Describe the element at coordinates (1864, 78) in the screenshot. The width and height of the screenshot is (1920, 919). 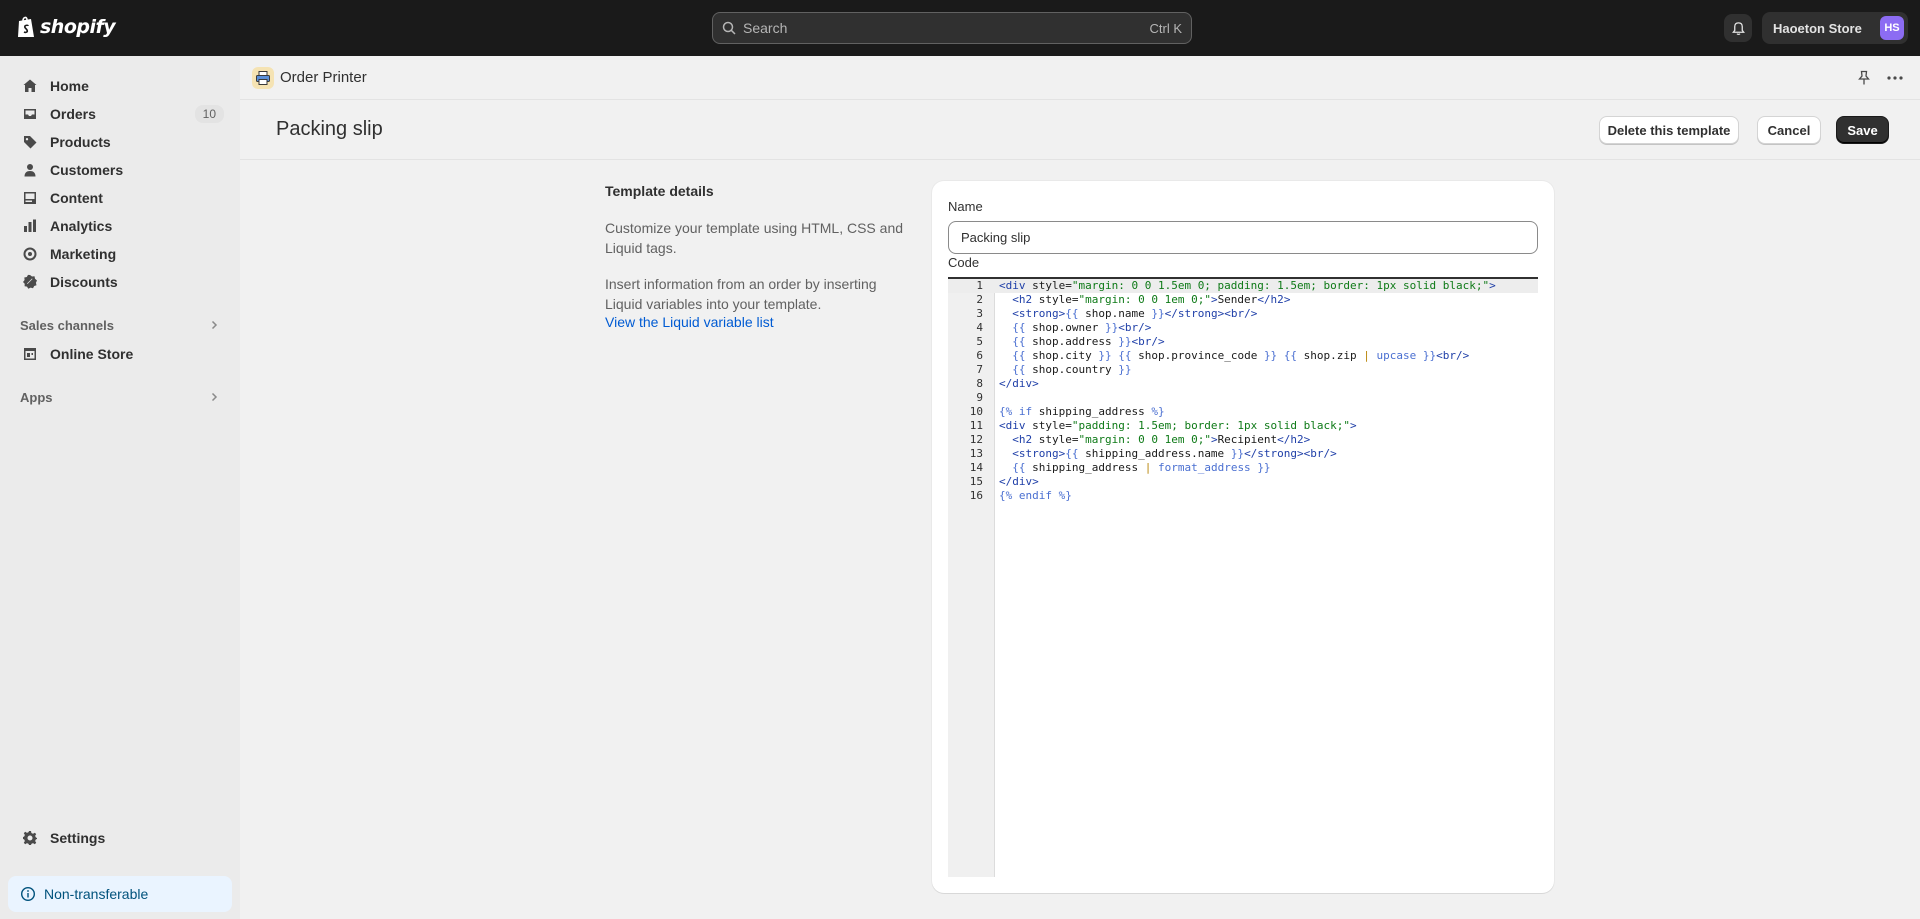
I see `pin-icon` at that location.